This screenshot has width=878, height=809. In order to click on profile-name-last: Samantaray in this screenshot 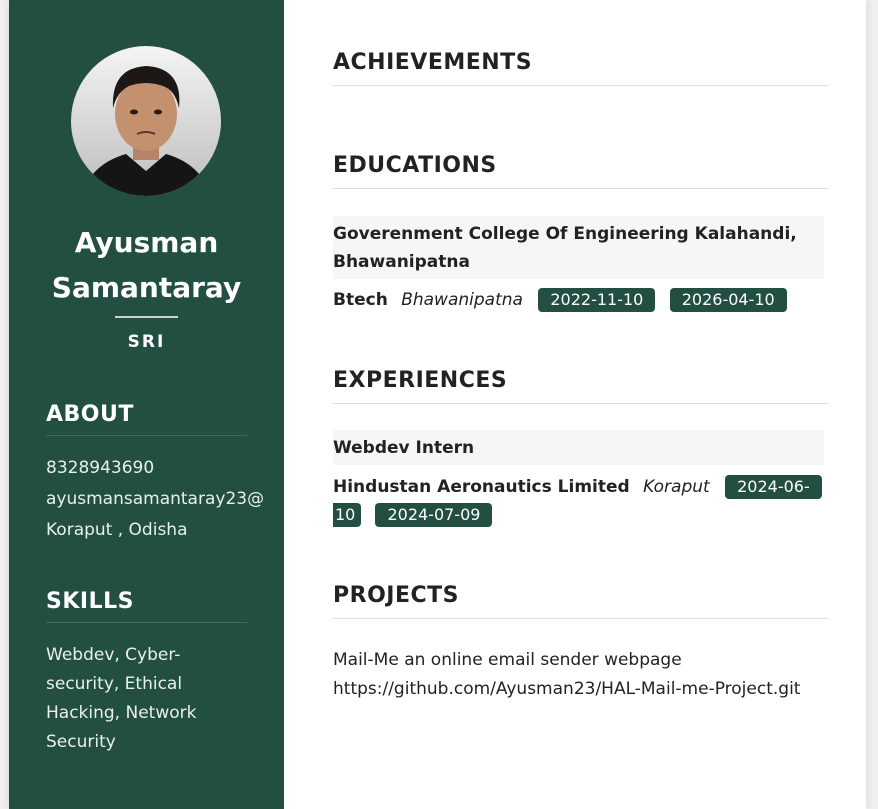, I will do `click(146, 287)`.